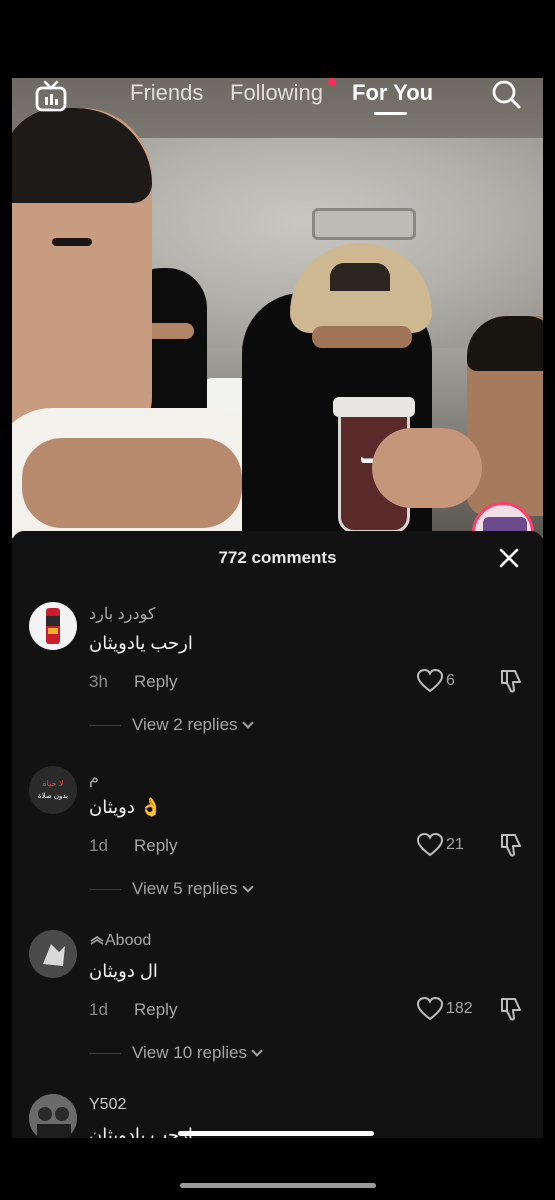  I want to click on comment-time: 3h, so click(98, 681).